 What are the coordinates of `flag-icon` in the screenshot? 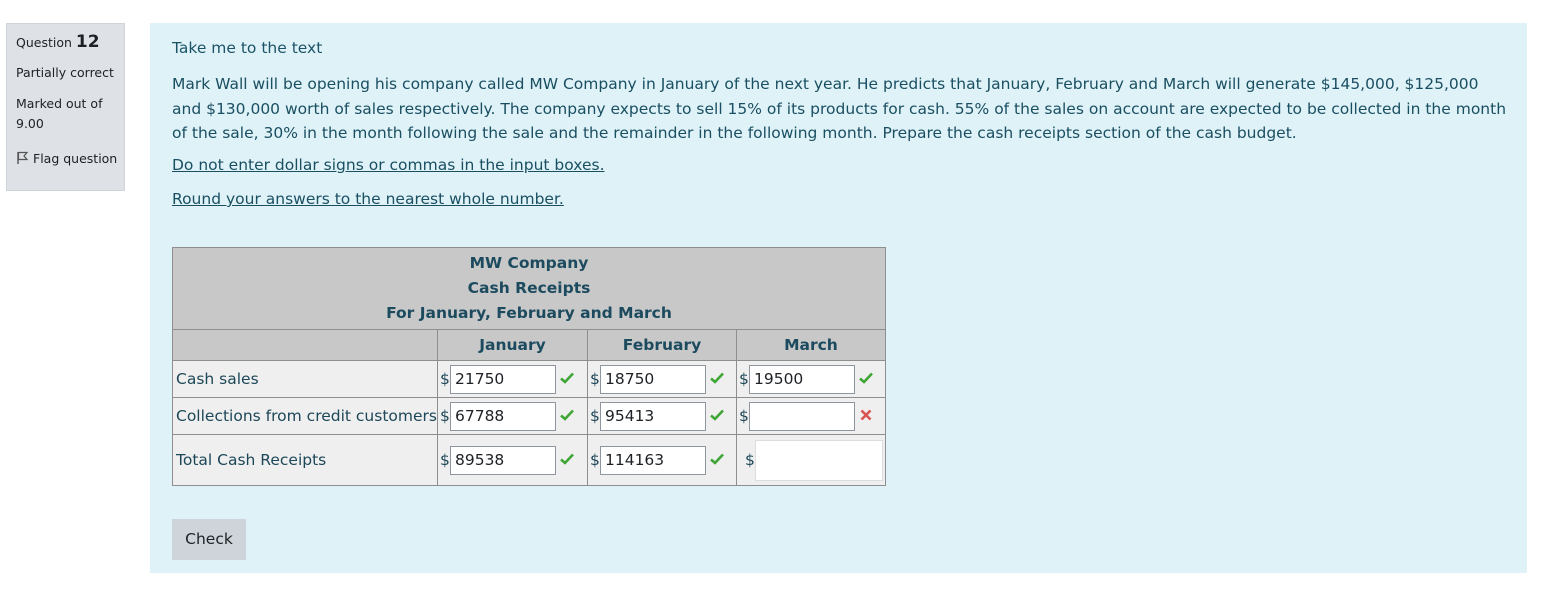 It's located at (24, 158).